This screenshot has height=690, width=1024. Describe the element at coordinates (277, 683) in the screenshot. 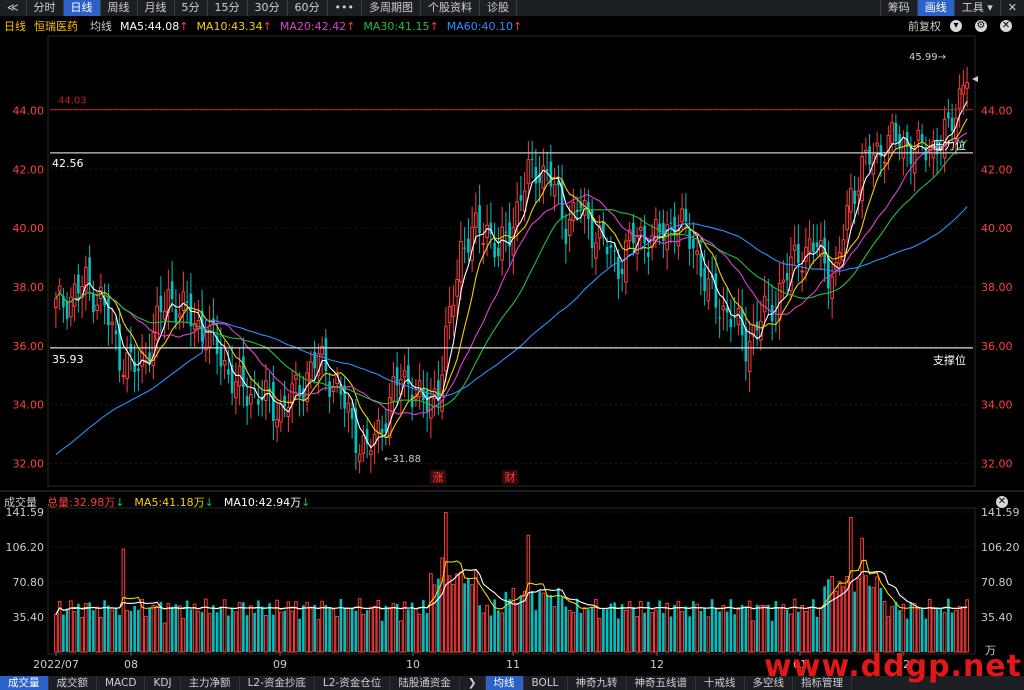

I see `indicator-tab-5: L2-资金抄底` at that location.